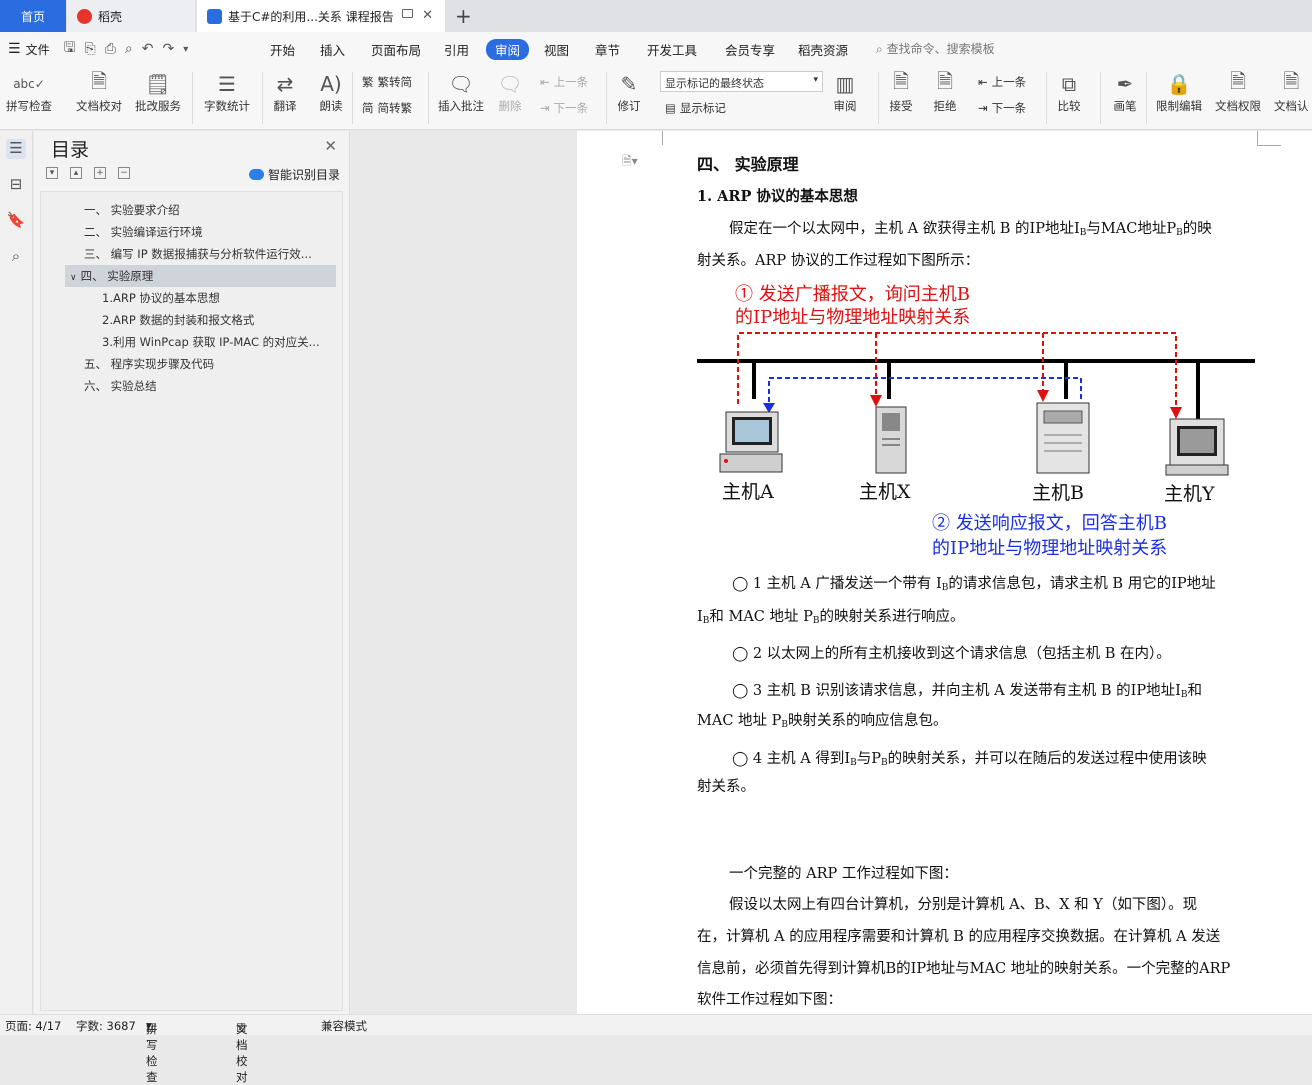  What do you see at coordinates (16, 257) in the screenshot?
I see `search-icon: ⌕` at bounding box center [16, 257].